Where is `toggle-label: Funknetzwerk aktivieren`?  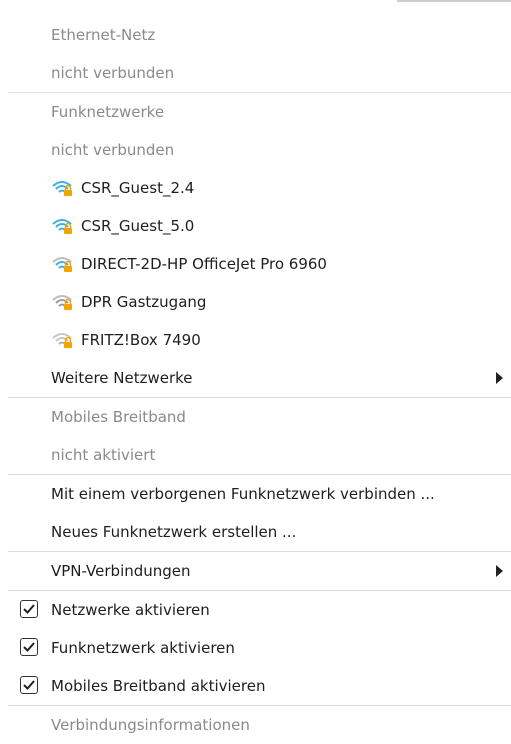 toggle-label: Funknetzwerk aktivieren is located at coordinates (143, 648).